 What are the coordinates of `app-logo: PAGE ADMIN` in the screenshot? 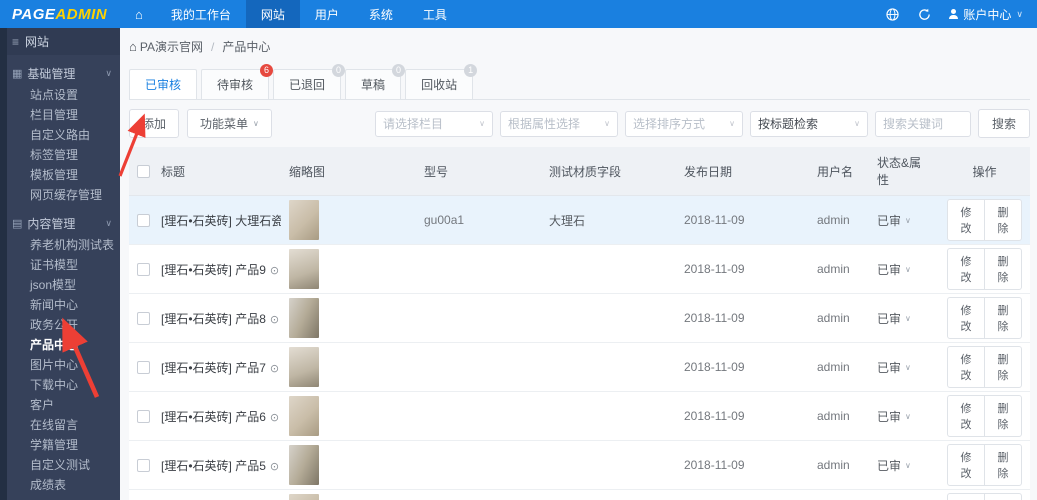 It's located at (61, 14).